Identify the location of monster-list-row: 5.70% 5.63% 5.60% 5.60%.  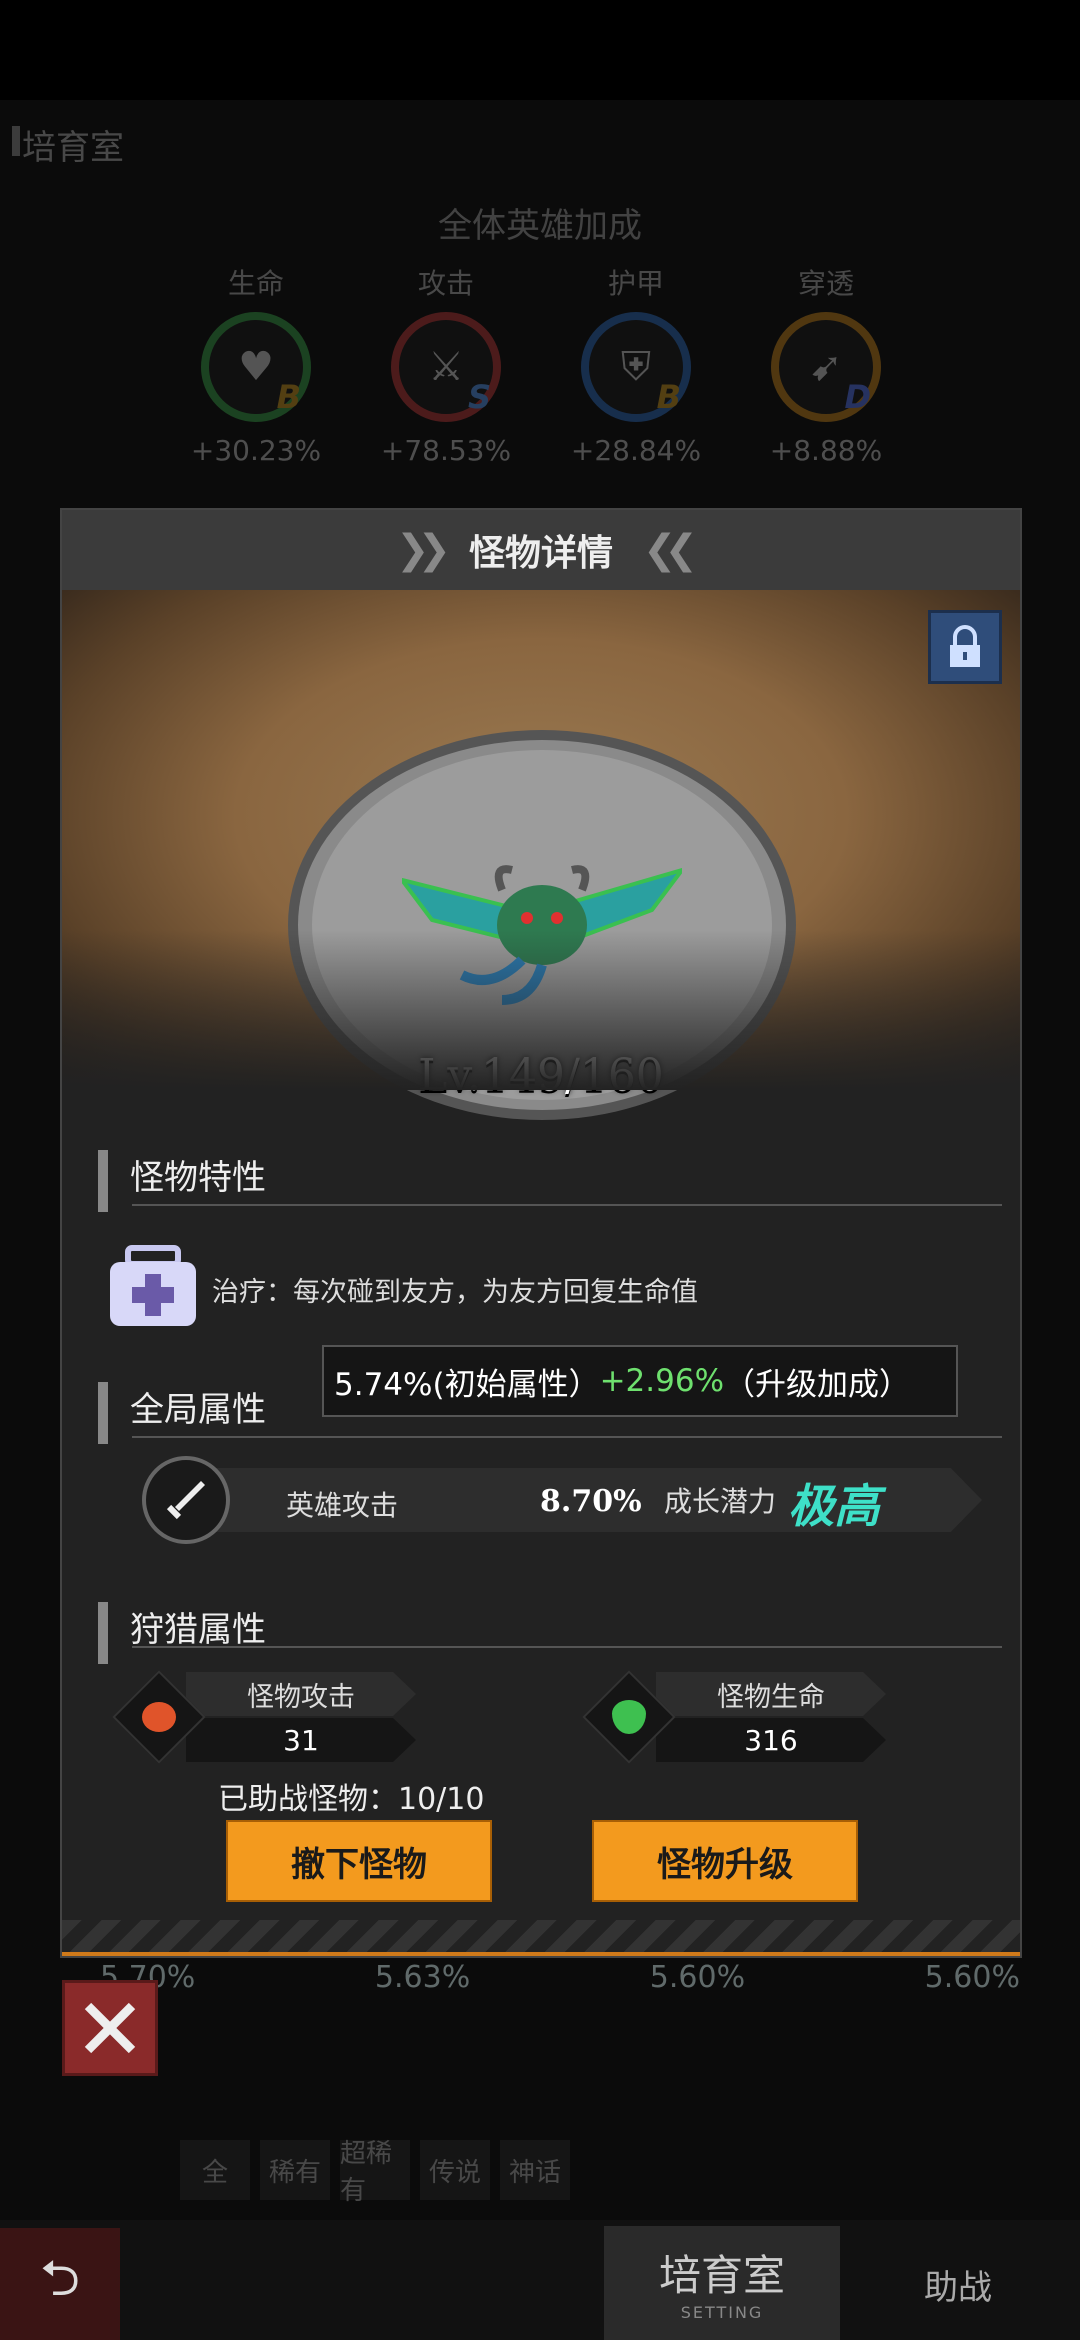
(540, 1977).